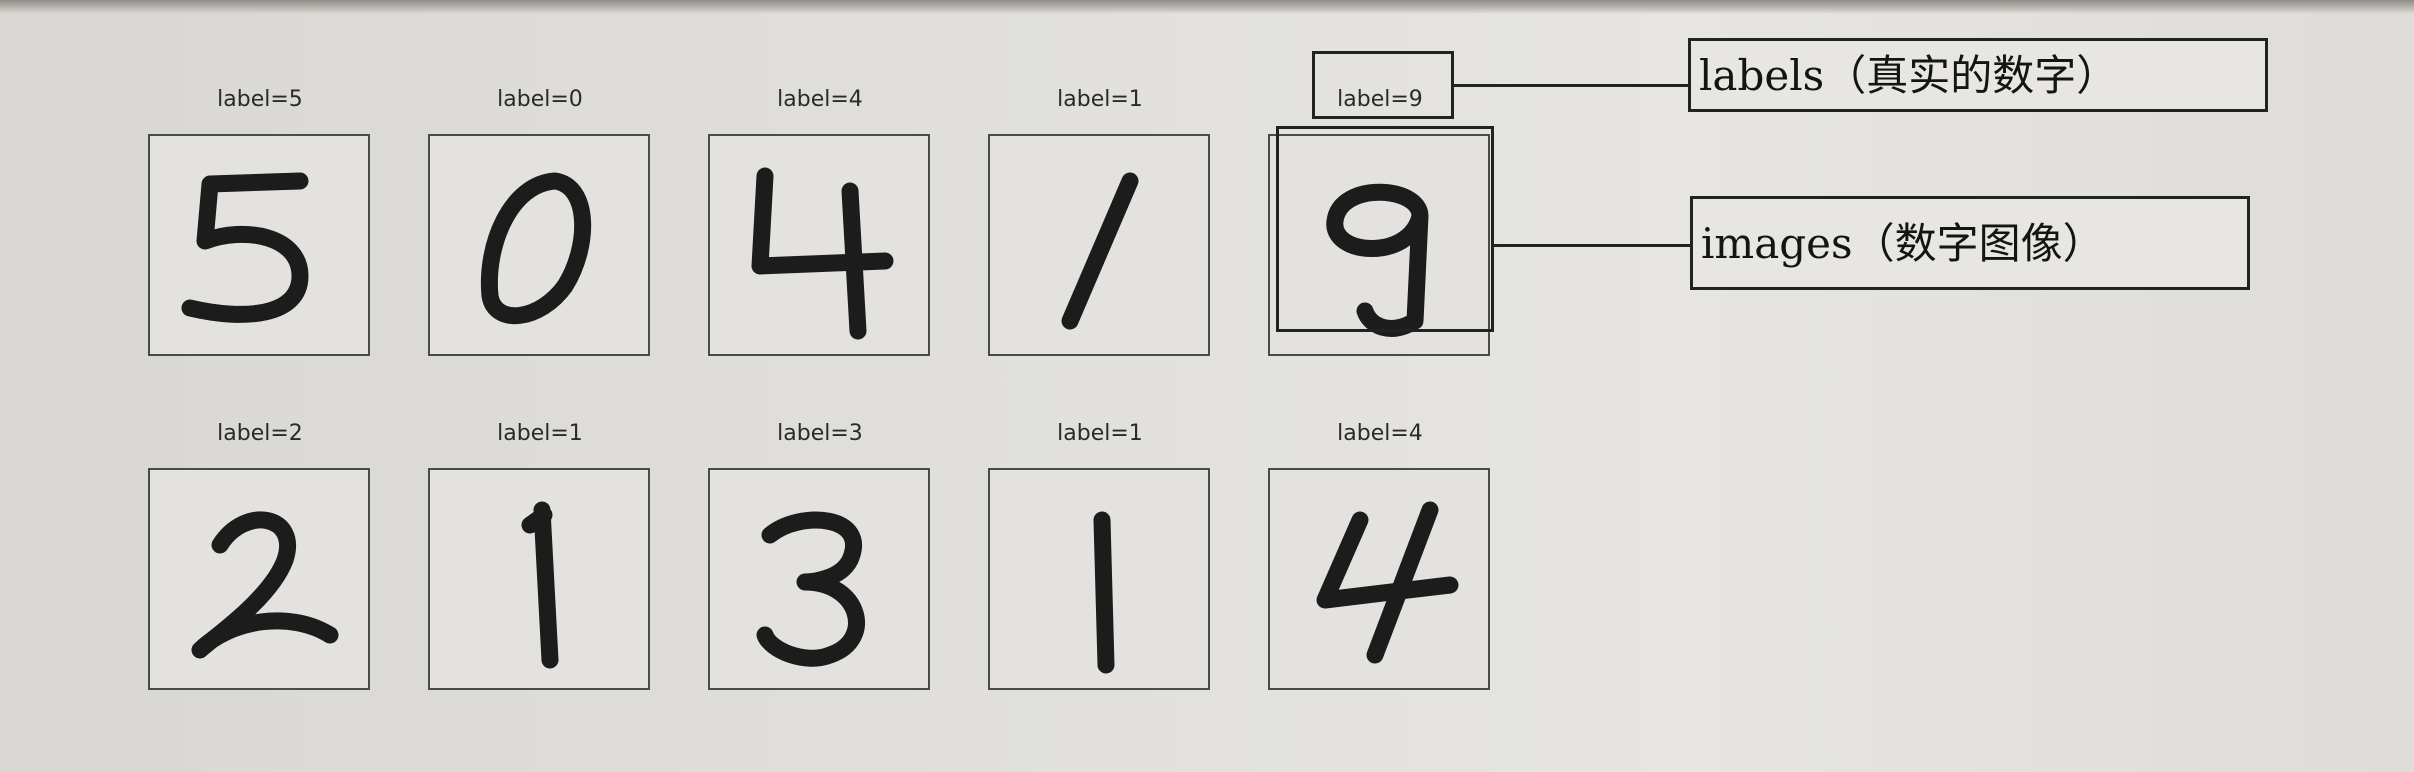 The image size is (2414, 772). What do you see at coordinates (1978, 75) in the screenshot?
I see `labels-annotation-box: labels（真实的数字）` at bounding box center [1978, 75].